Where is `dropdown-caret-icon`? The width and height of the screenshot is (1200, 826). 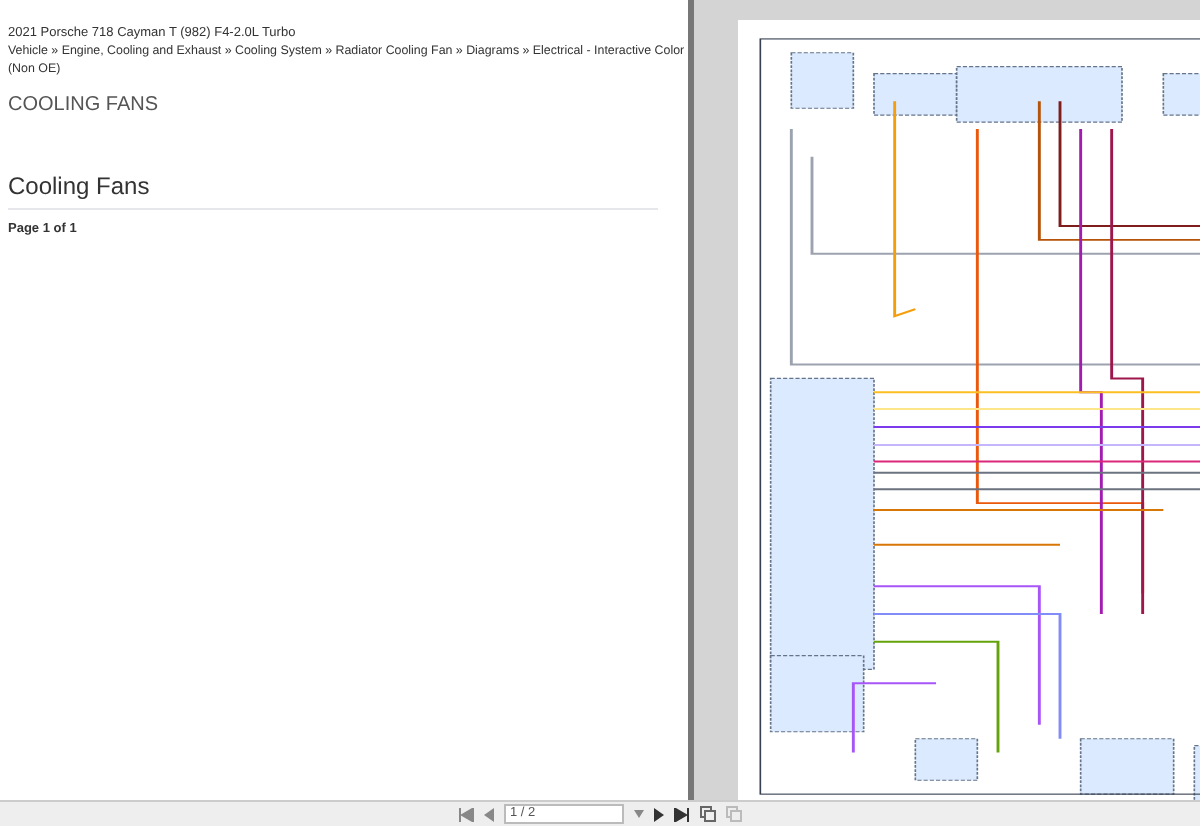 dropdown-caret-icon is located at coordinates (639, 814).